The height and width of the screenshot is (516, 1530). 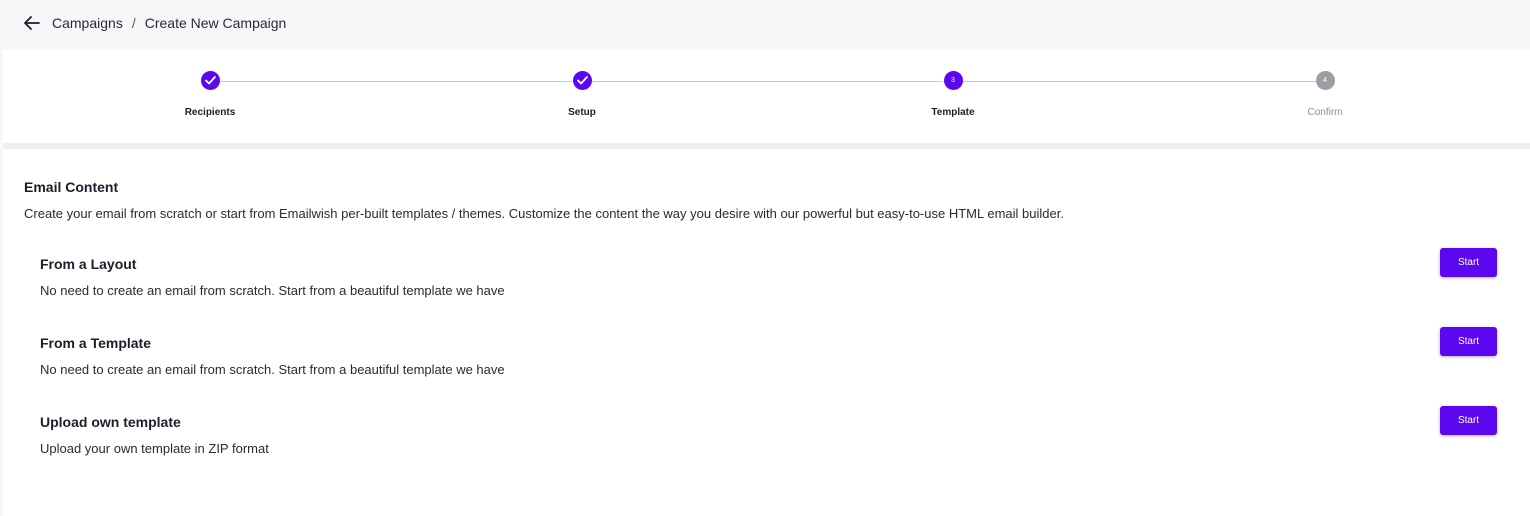 What do you see at coordinates (1468, 420) in the screenshot?
I see `start-upload-button: Start` at bounding box center [1468, 420].